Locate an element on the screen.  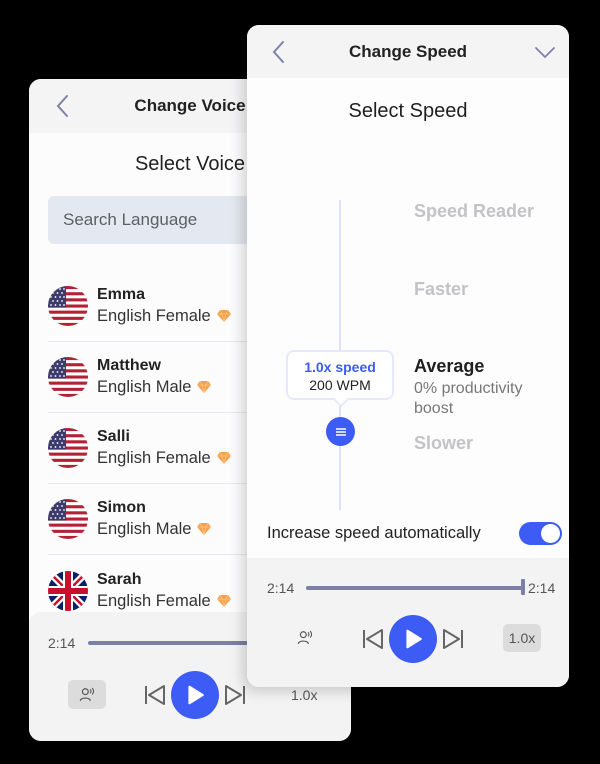
voice-name: Sarah is located at coordinates (119, 579).